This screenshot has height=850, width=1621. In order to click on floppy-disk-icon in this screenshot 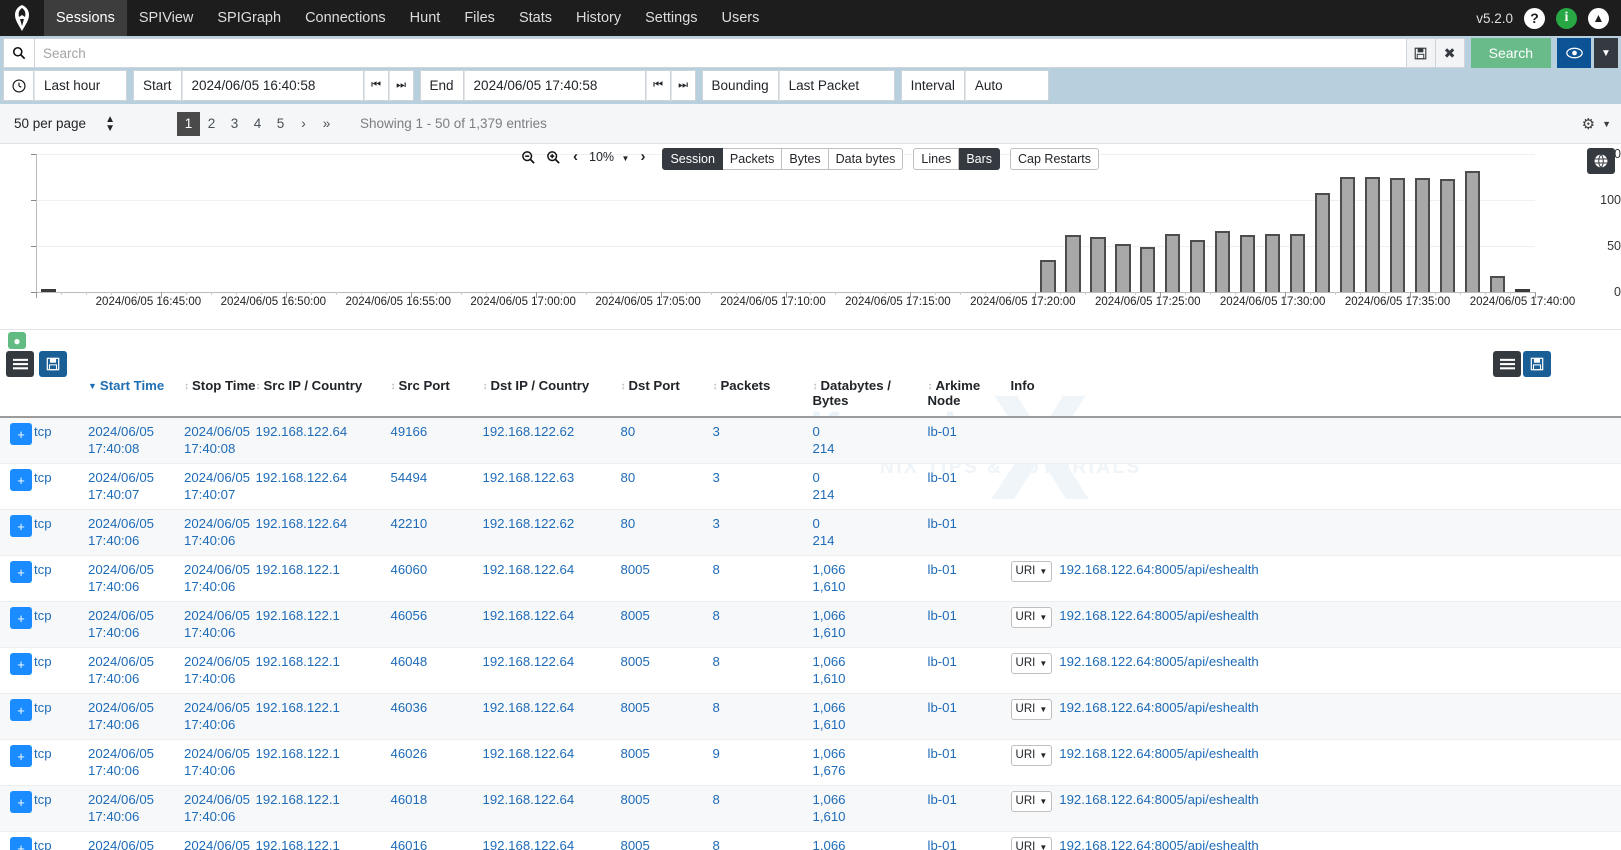, I will do `click(1537, 364)`.